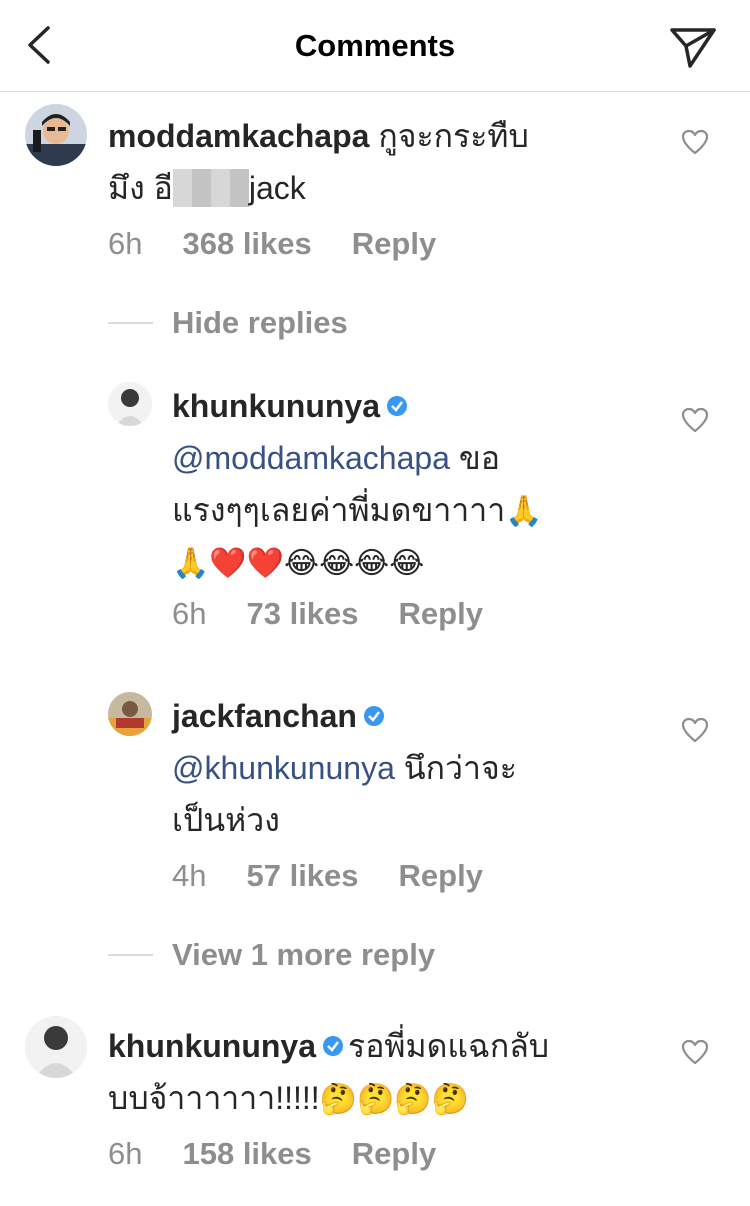 The height and width of the screenshot is (1206, 750). What do you see at coordinates (453, 136) in the screenshot?
I see `comment-body: กูจะกระทืบ` at bounding box center [453, 136].